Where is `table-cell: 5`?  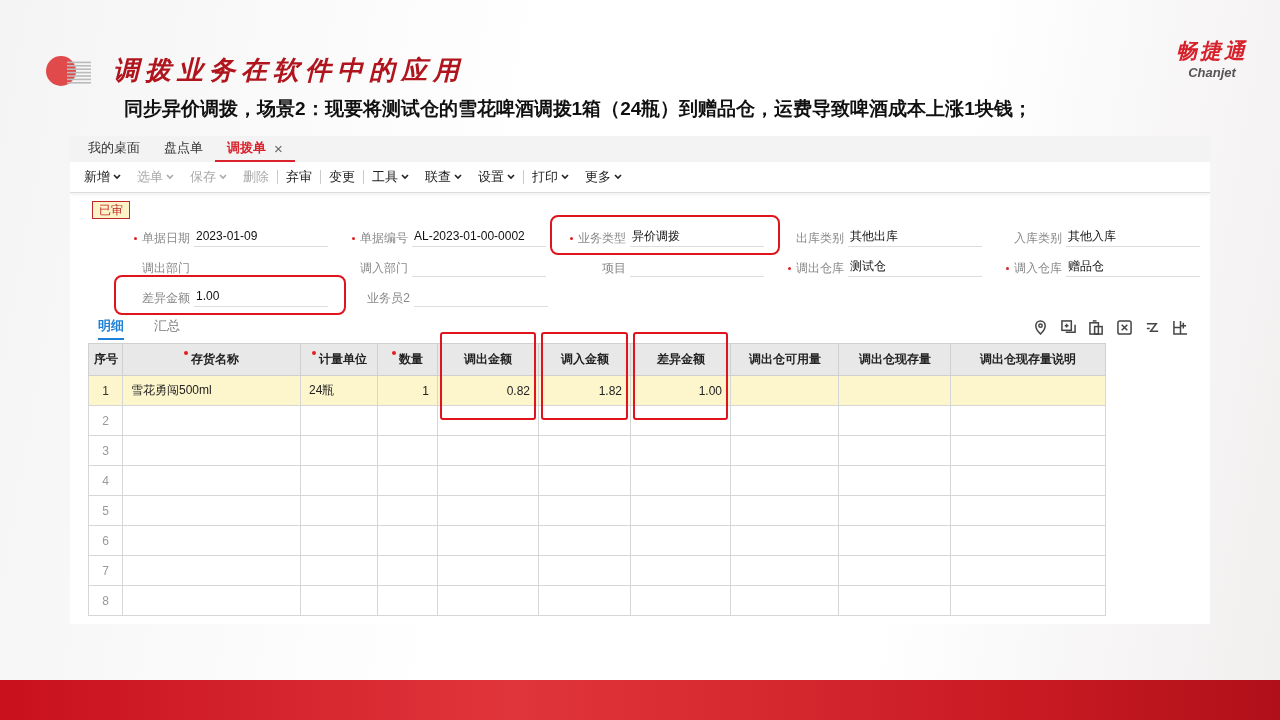
table-cell: 5 is located at coordinates (105, 510).